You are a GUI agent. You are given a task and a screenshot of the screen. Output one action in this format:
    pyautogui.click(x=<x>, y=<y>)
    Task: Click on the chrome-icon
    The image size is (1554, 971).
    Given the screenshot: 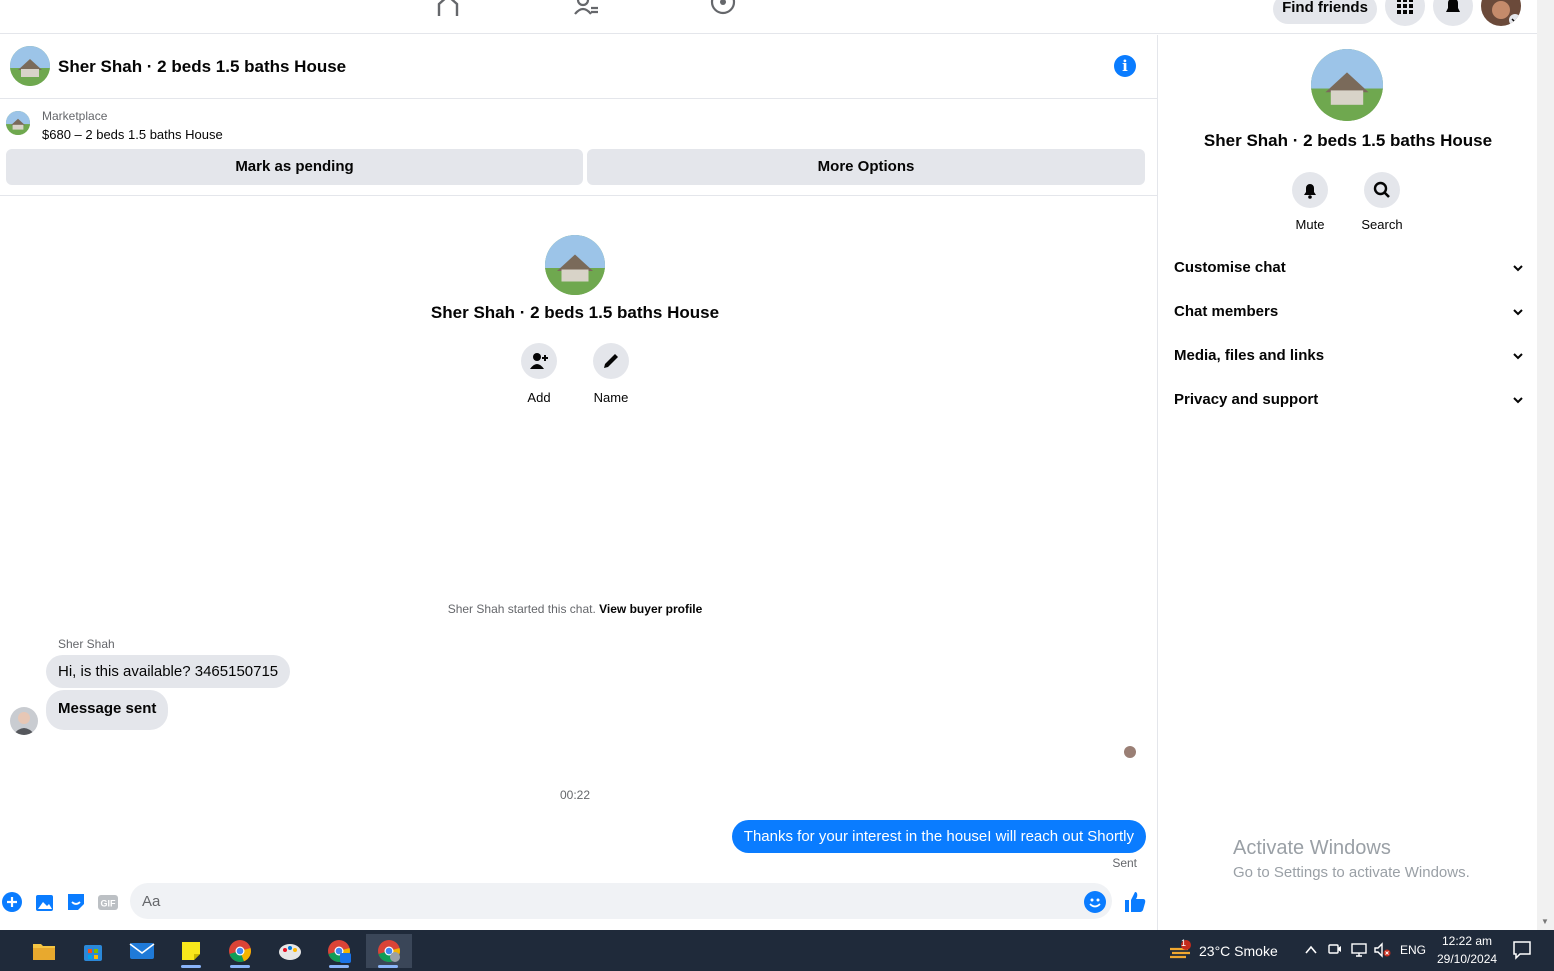 What is the action you would take?
    pyautogui.click(x=240, y=951)
    